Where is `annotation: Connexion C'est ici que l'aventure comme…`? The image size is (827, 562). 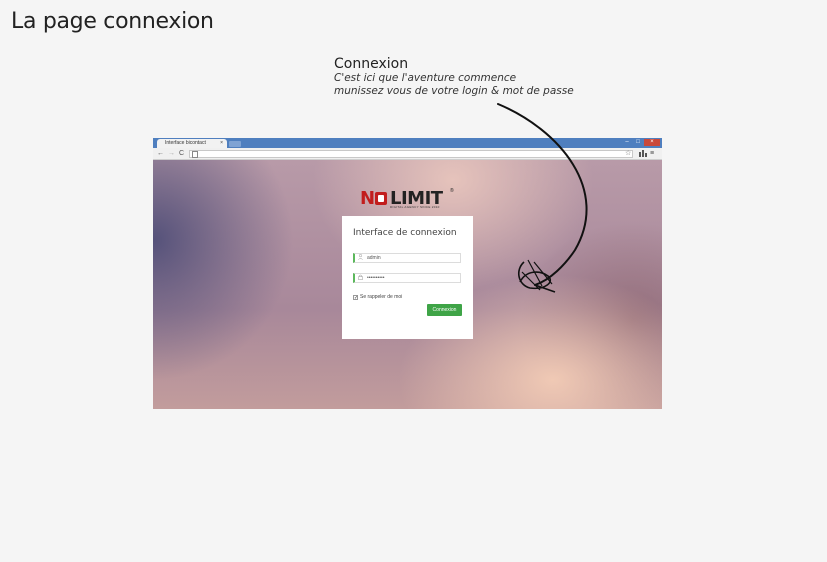 annotation: Connexion C'est ici que l'aventure comme… is located at coordinates (454, 77).